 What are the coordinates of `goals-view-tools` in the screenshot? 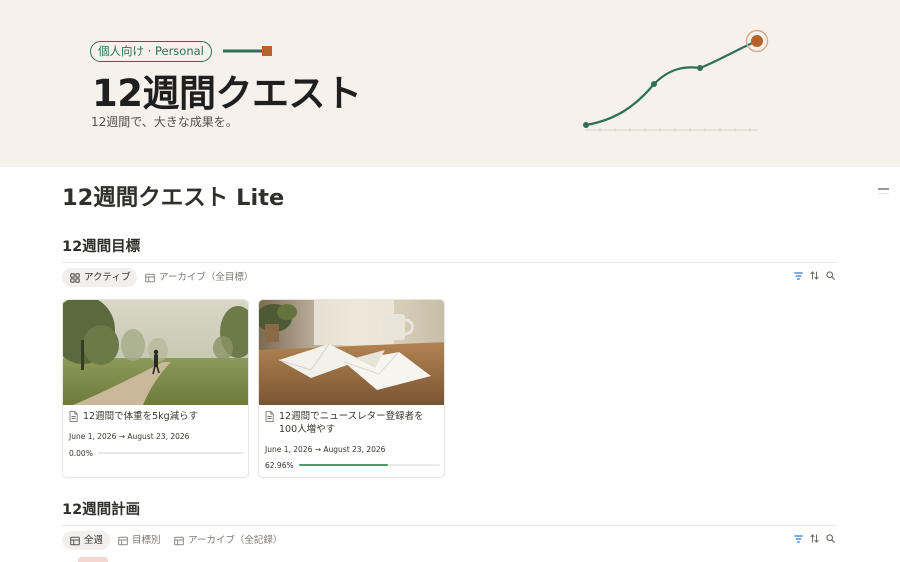 It's located at (814, 275).